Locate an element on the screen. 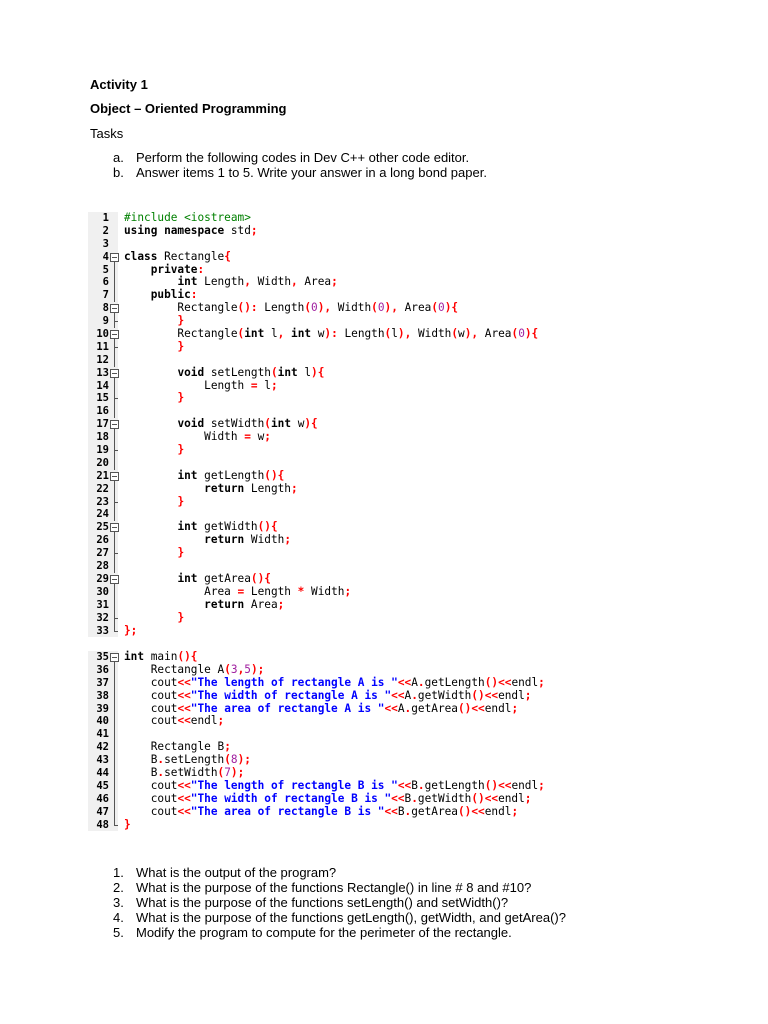 Image resolution: width=768 pixels, height=1024 pixels. code-token: getLength is located at coordinates (231, 475).